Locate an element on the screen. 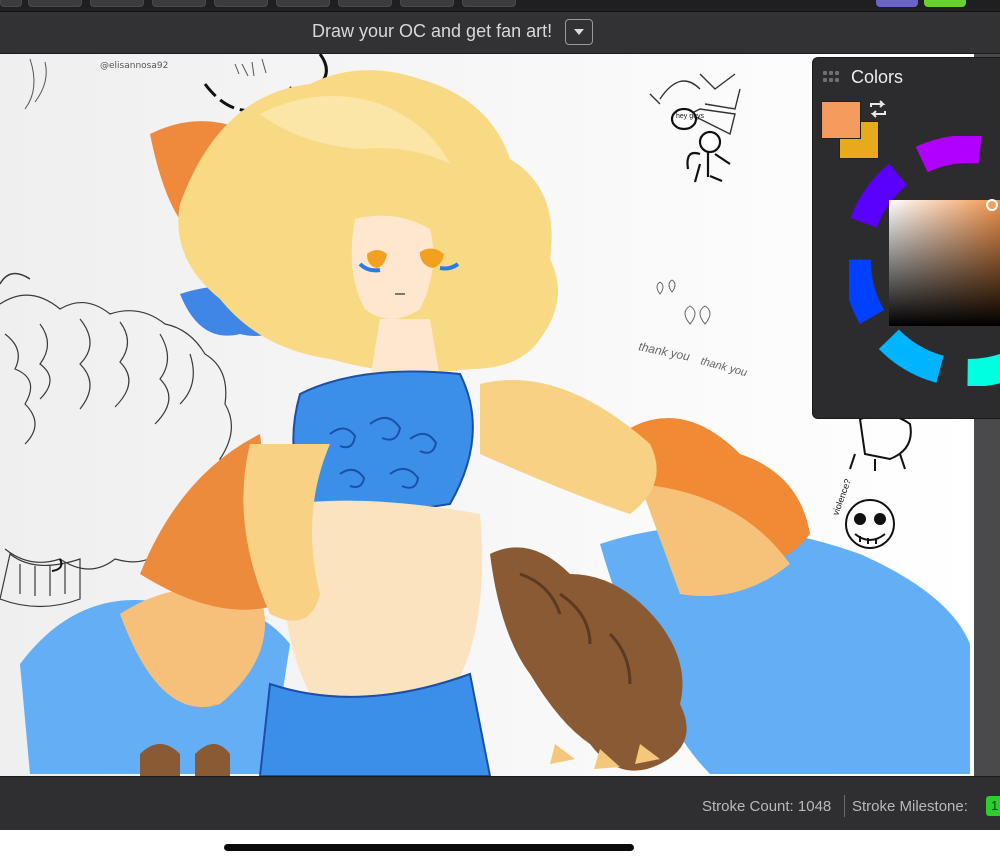 The width and height of the screenshot is (1000, 860). secondary-color-tab is located at coordinates (945, 3).